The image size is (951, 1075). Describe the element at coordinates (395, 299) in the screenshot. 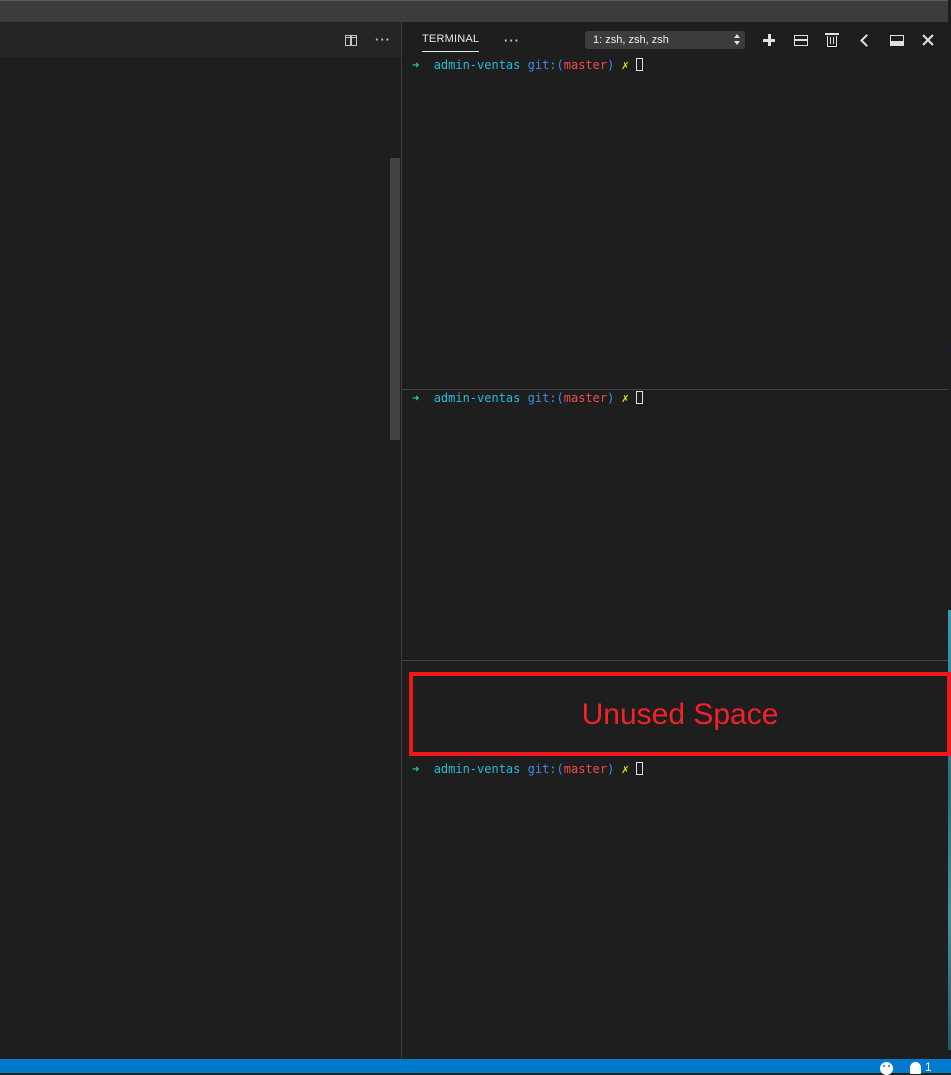

I see `editor-scrollbar` at that location.